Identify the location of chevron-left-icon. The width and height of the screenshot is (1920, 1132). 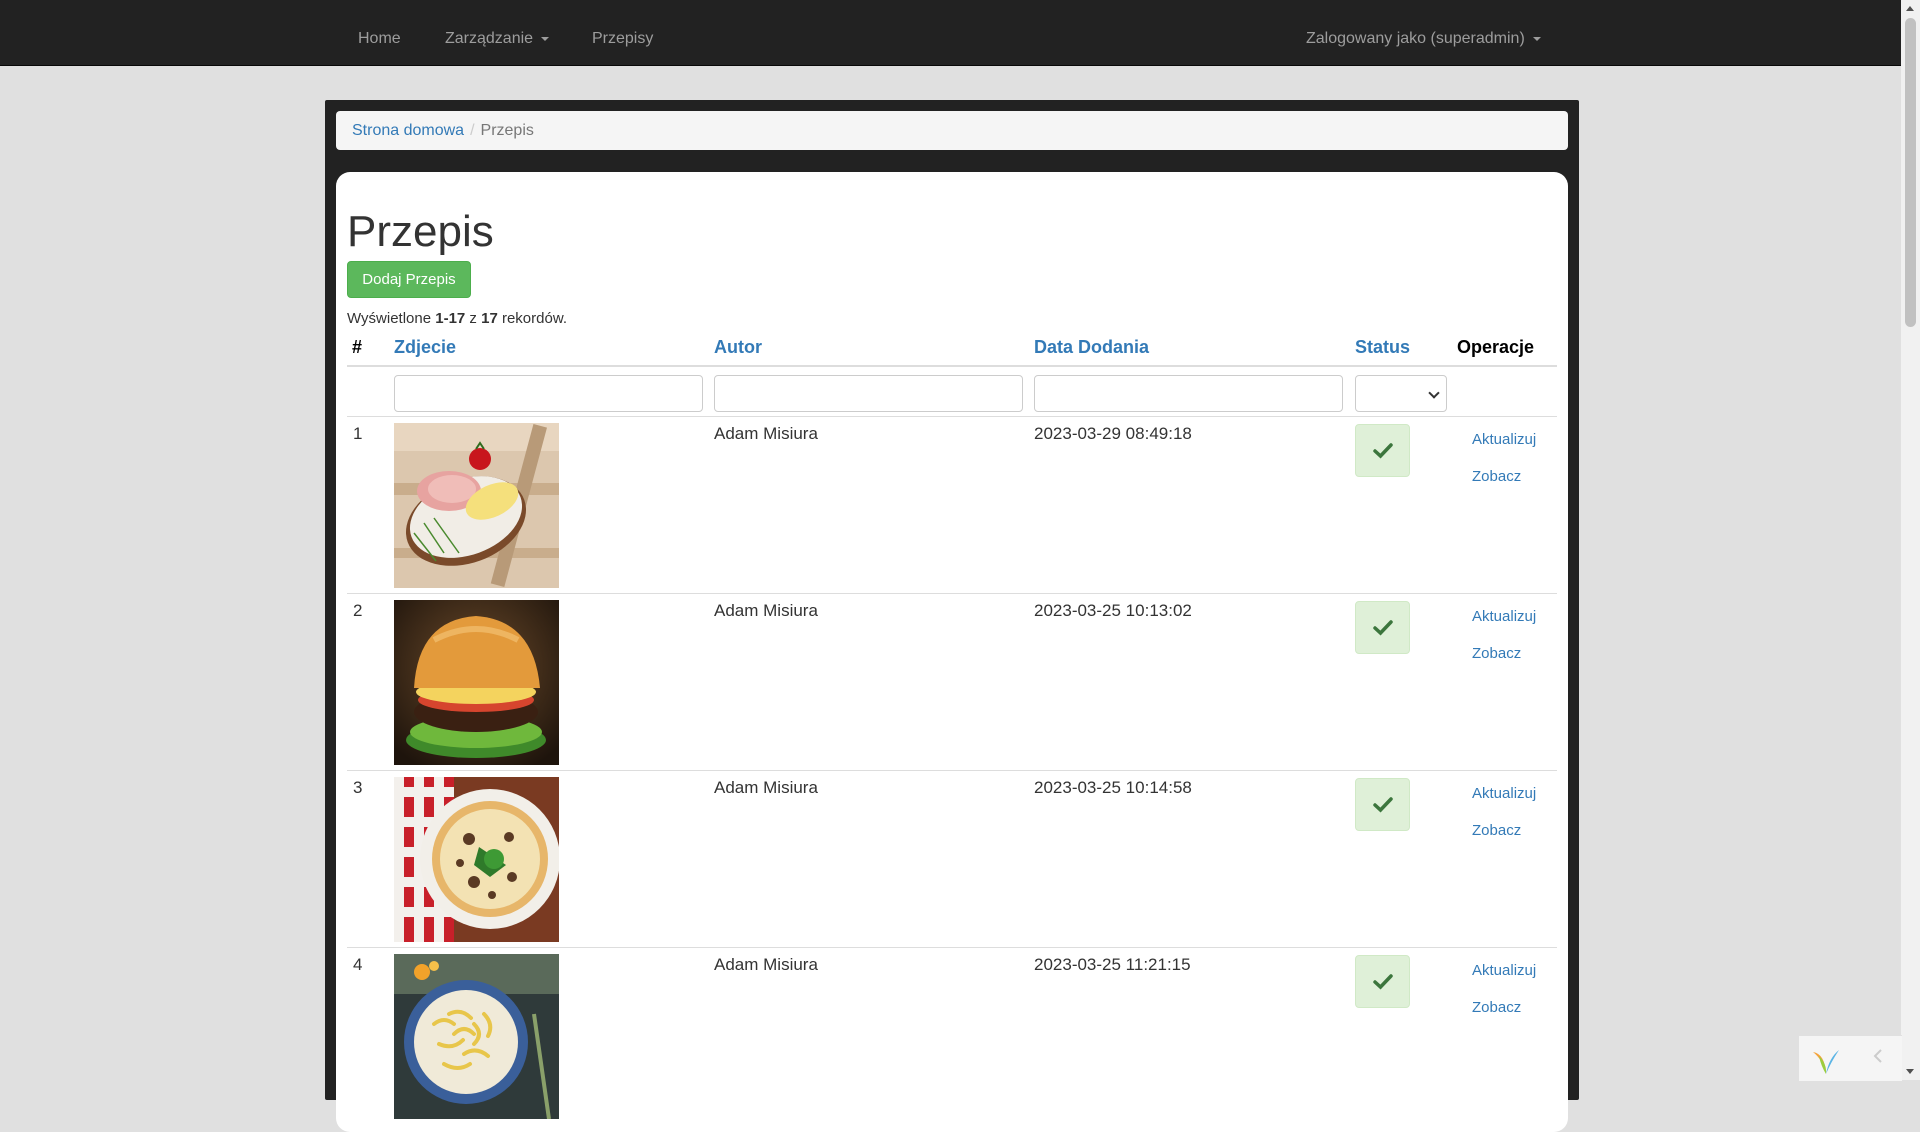
(1878, 1056).